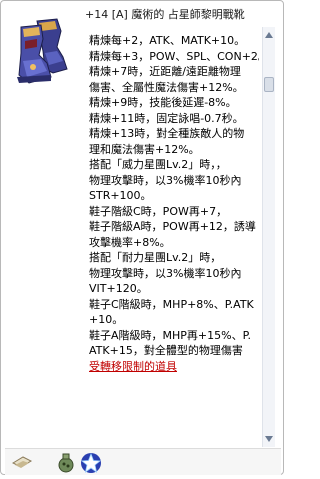 This screenshot has width=320, height=479. Describe the element at coordinates (167, 40) in the screenshot. I see `description-line: 精煉每+2，ATK、MATK+10。` at that location.